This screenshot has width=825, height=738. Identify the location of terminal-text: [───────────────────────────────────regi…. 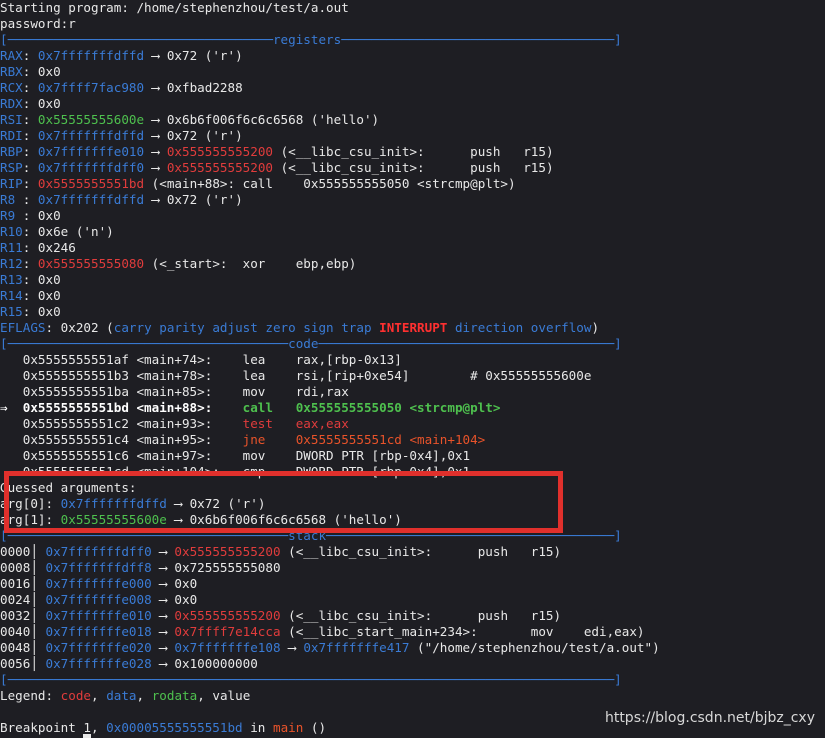
(311, 39).